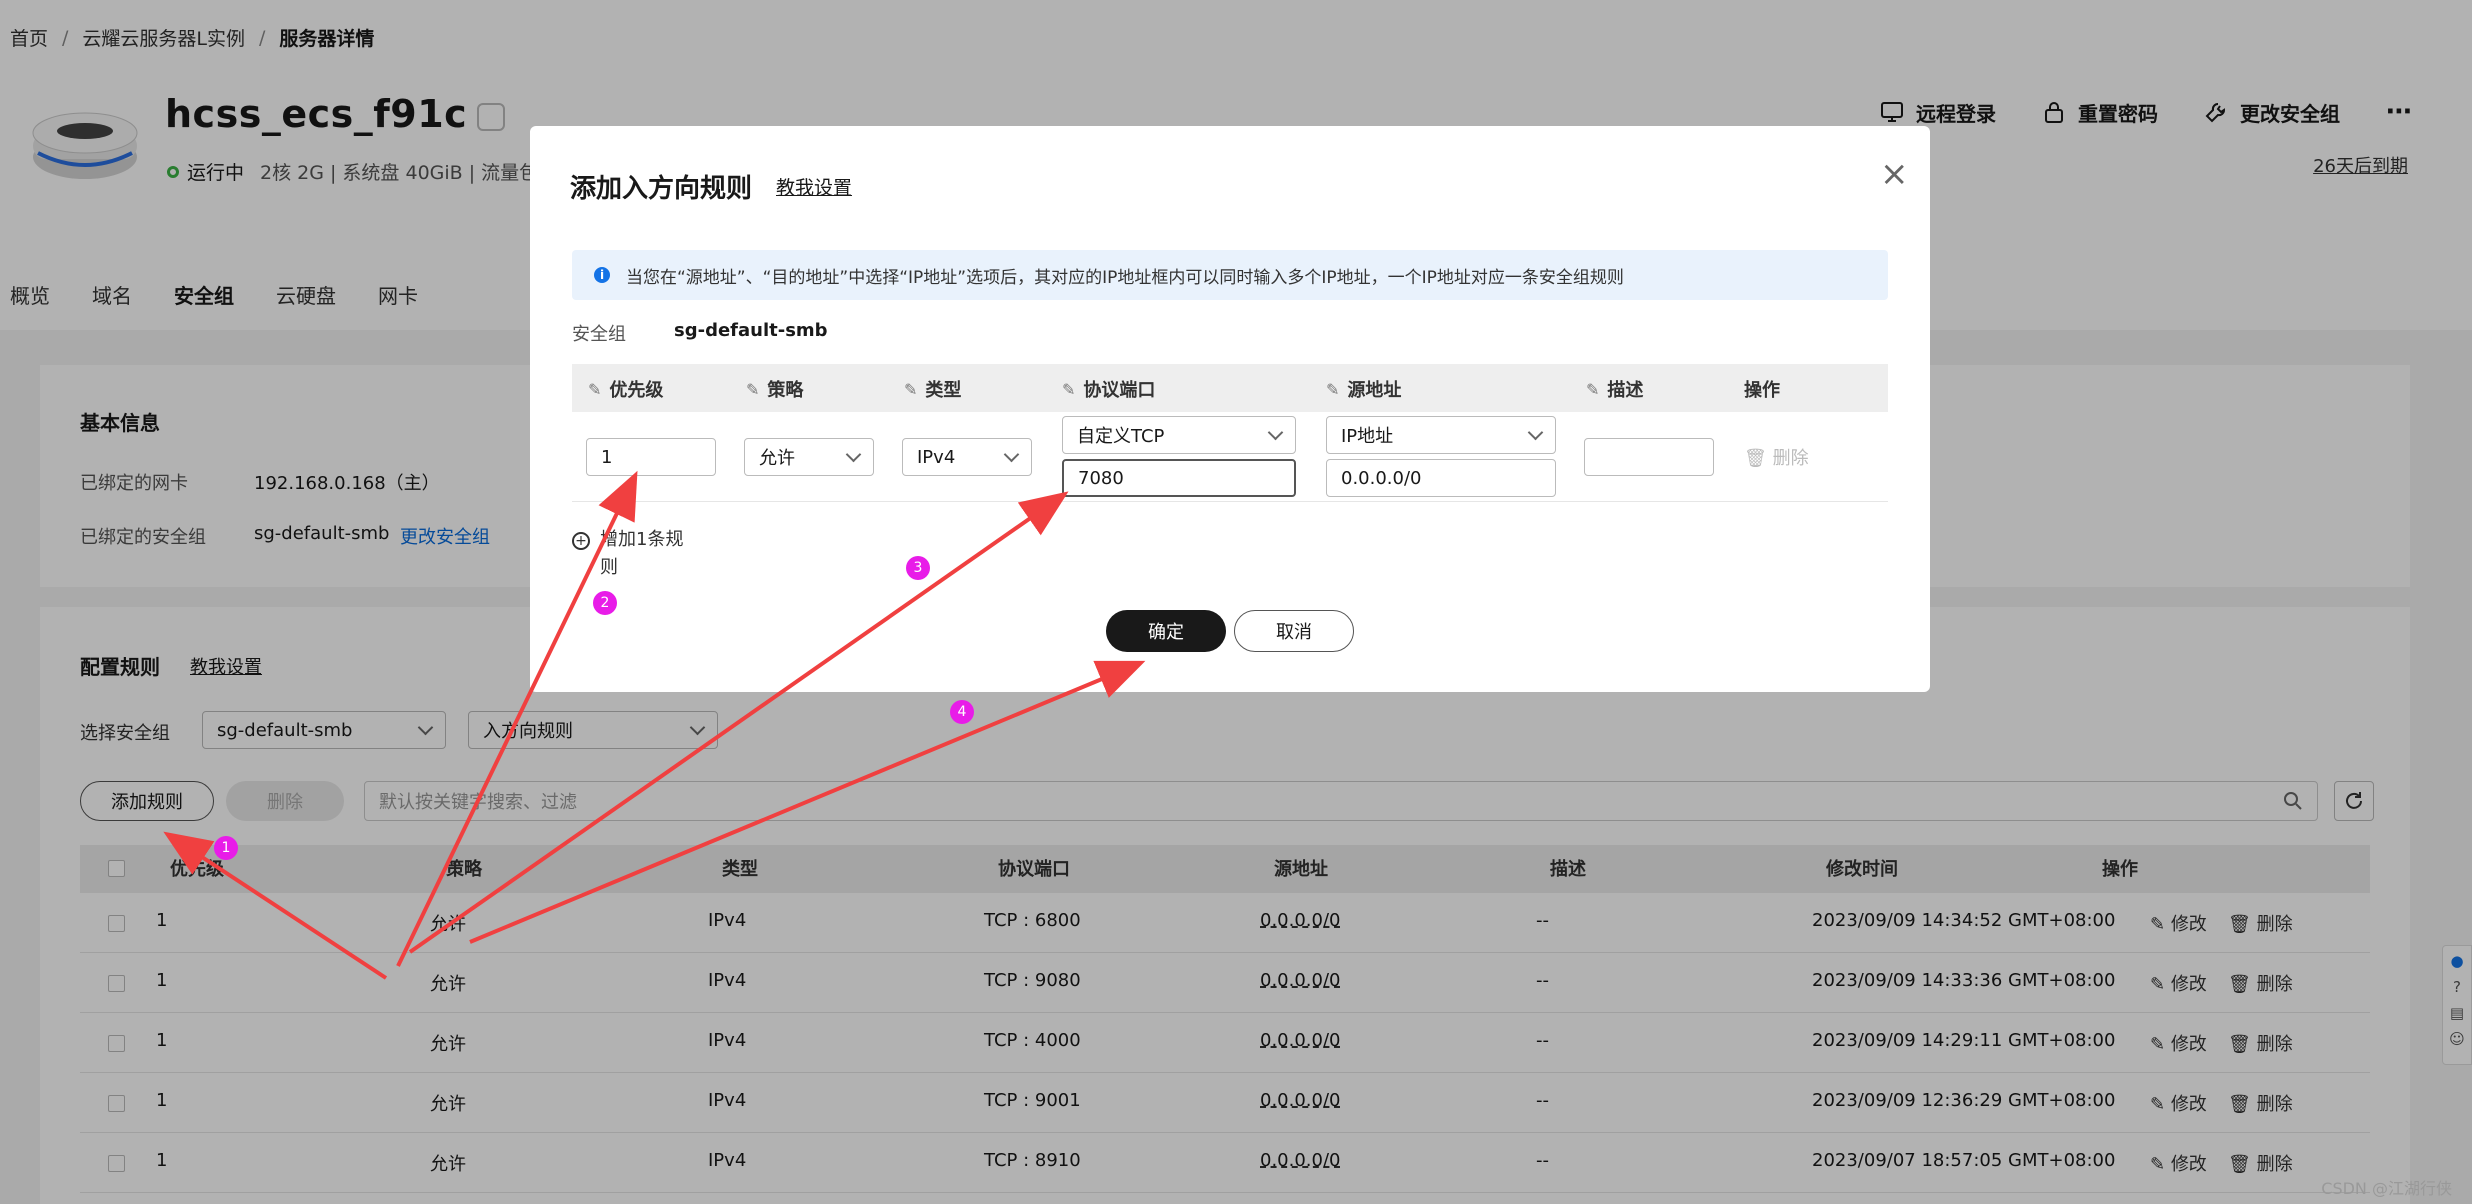 The height and width of the screenshot is (1204, 2472). I want to click on dialog-th-type-label: 类型, so click(943, 390).